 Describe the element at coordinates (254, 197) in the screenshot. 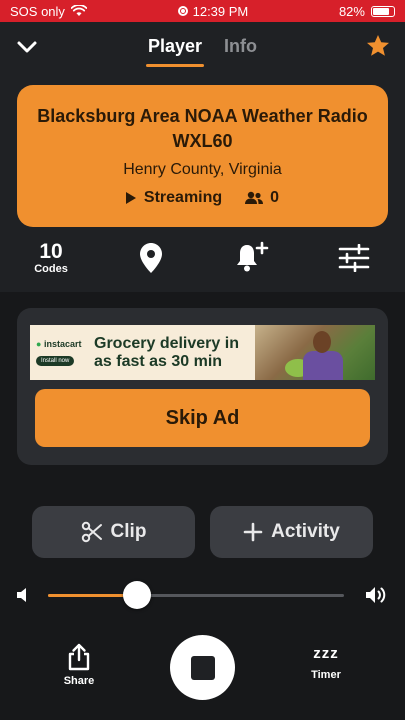

I see `users-icon` at that location.